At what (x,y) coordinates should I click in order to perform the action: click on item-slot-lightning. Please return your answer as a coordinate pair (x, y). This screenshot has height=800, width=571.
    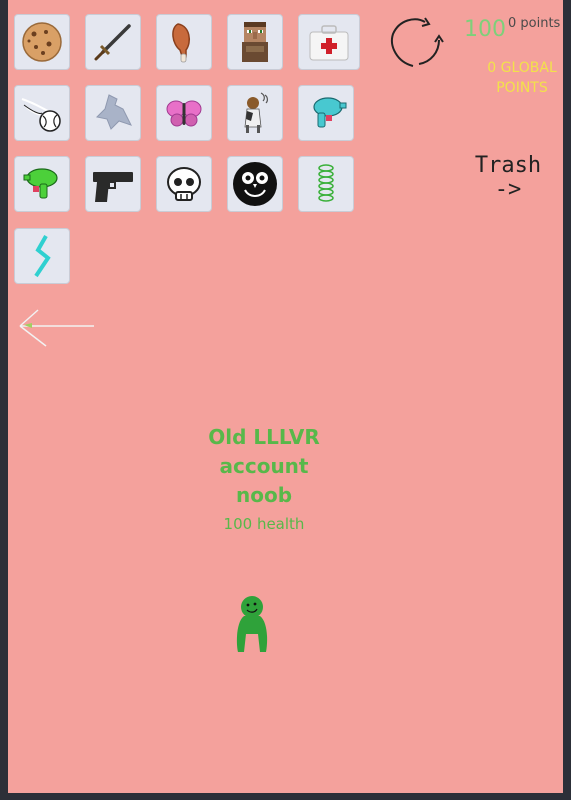
    Looking at the image, I should click on (42, 256).